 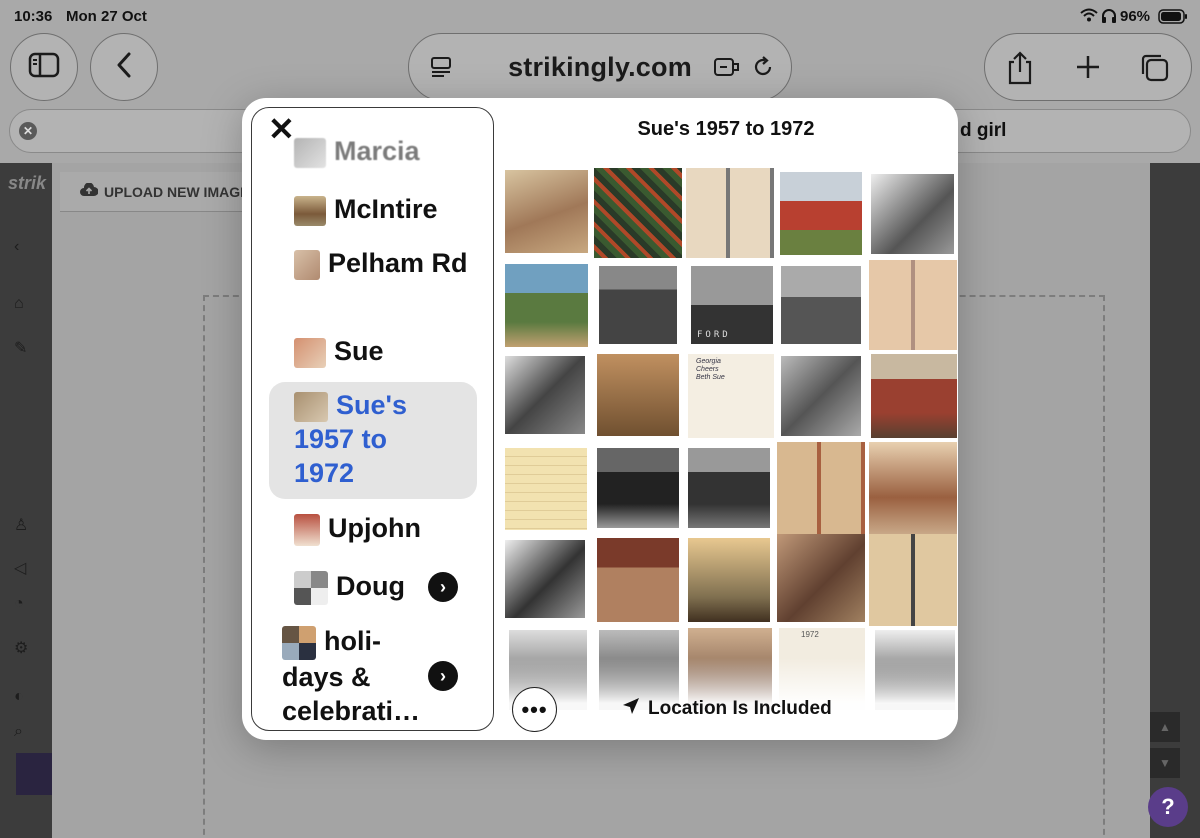 I want to click on page-left-rail: strik ‹ ⌂ ✎ ♙ ◁ ◔ ⚙ ◐ ⌕, so click(x=26, y=500).